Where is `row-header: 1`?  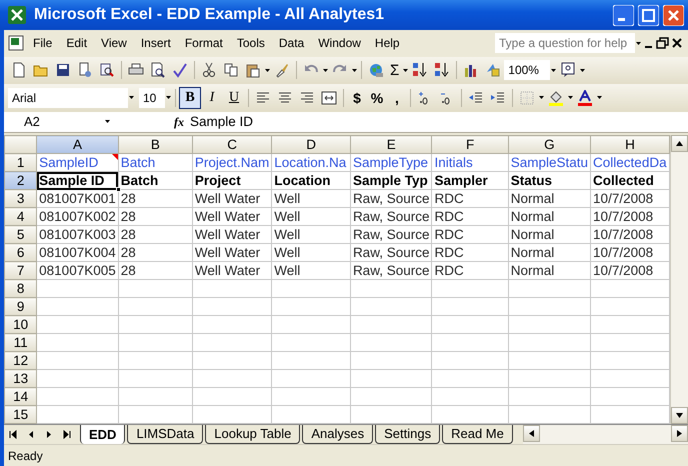
row-header: 1 is located at coordinates (20, 163).